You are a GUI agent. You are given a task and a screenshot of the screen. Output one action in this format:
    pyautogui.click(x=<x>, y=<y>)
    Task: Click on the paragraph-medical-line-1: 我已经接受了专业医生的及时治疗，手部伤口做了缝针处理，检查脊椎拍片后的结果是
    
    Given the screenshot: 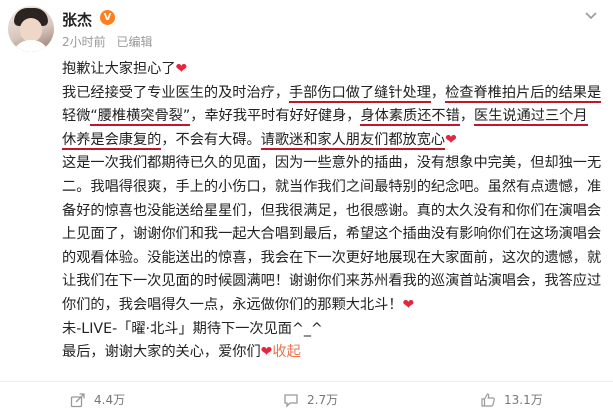 What is the action you would take?
    pyautogui.click(x=332, y=93)
    